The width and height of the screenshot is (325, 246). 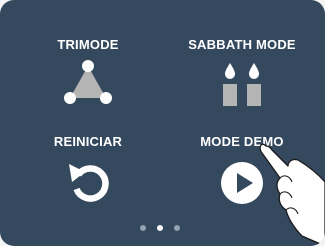 I want to click on pointing-hand-icon, so click(x=292, y=194).